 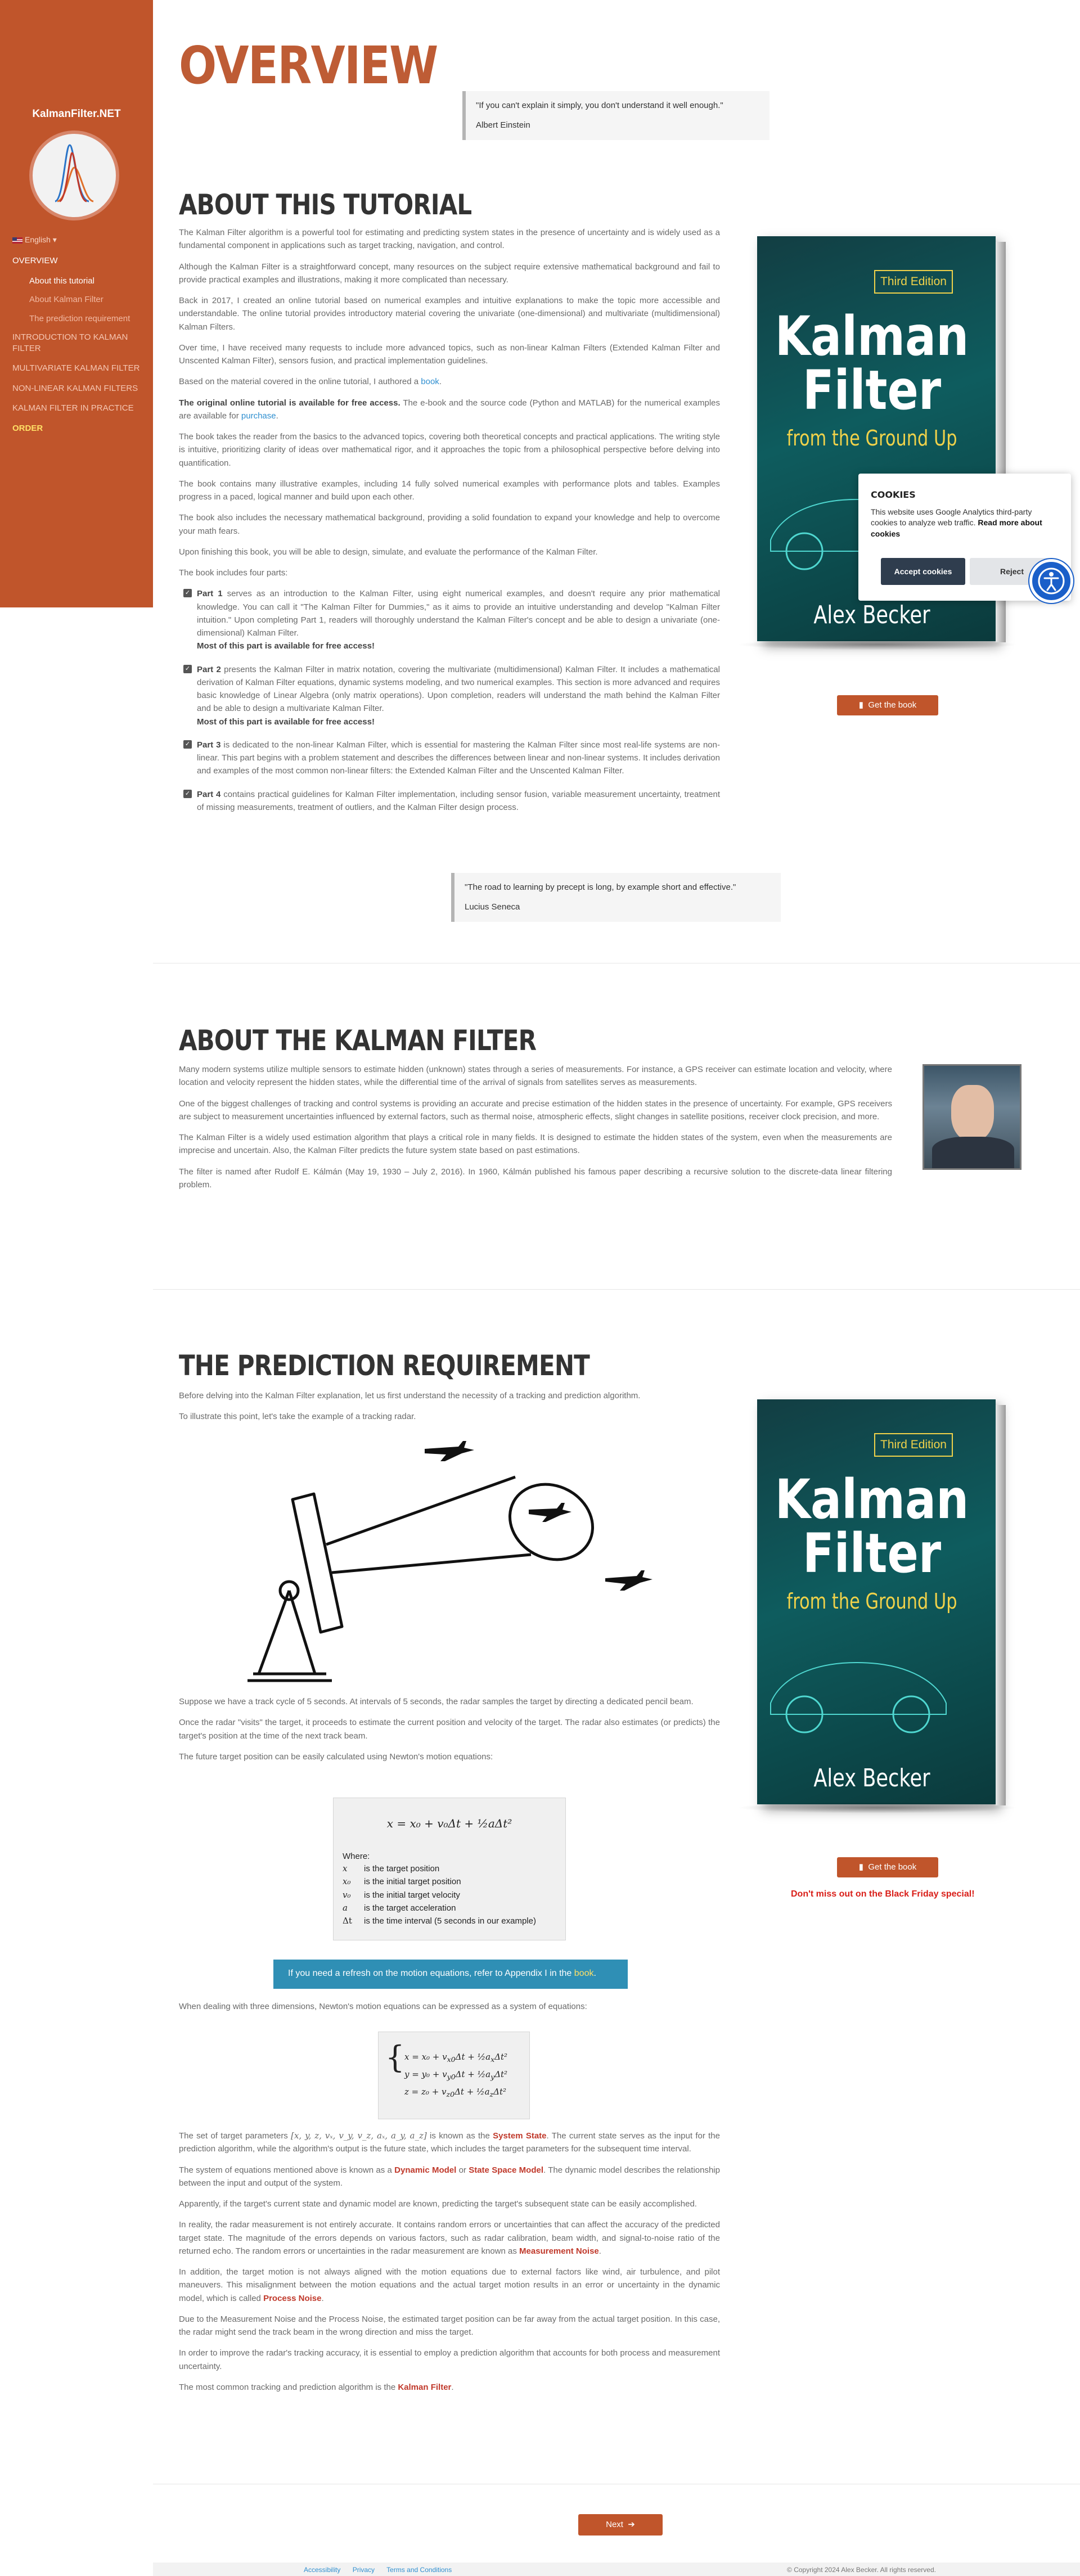 I want to click on portrait-kalman, so click(x=972, y=1117).